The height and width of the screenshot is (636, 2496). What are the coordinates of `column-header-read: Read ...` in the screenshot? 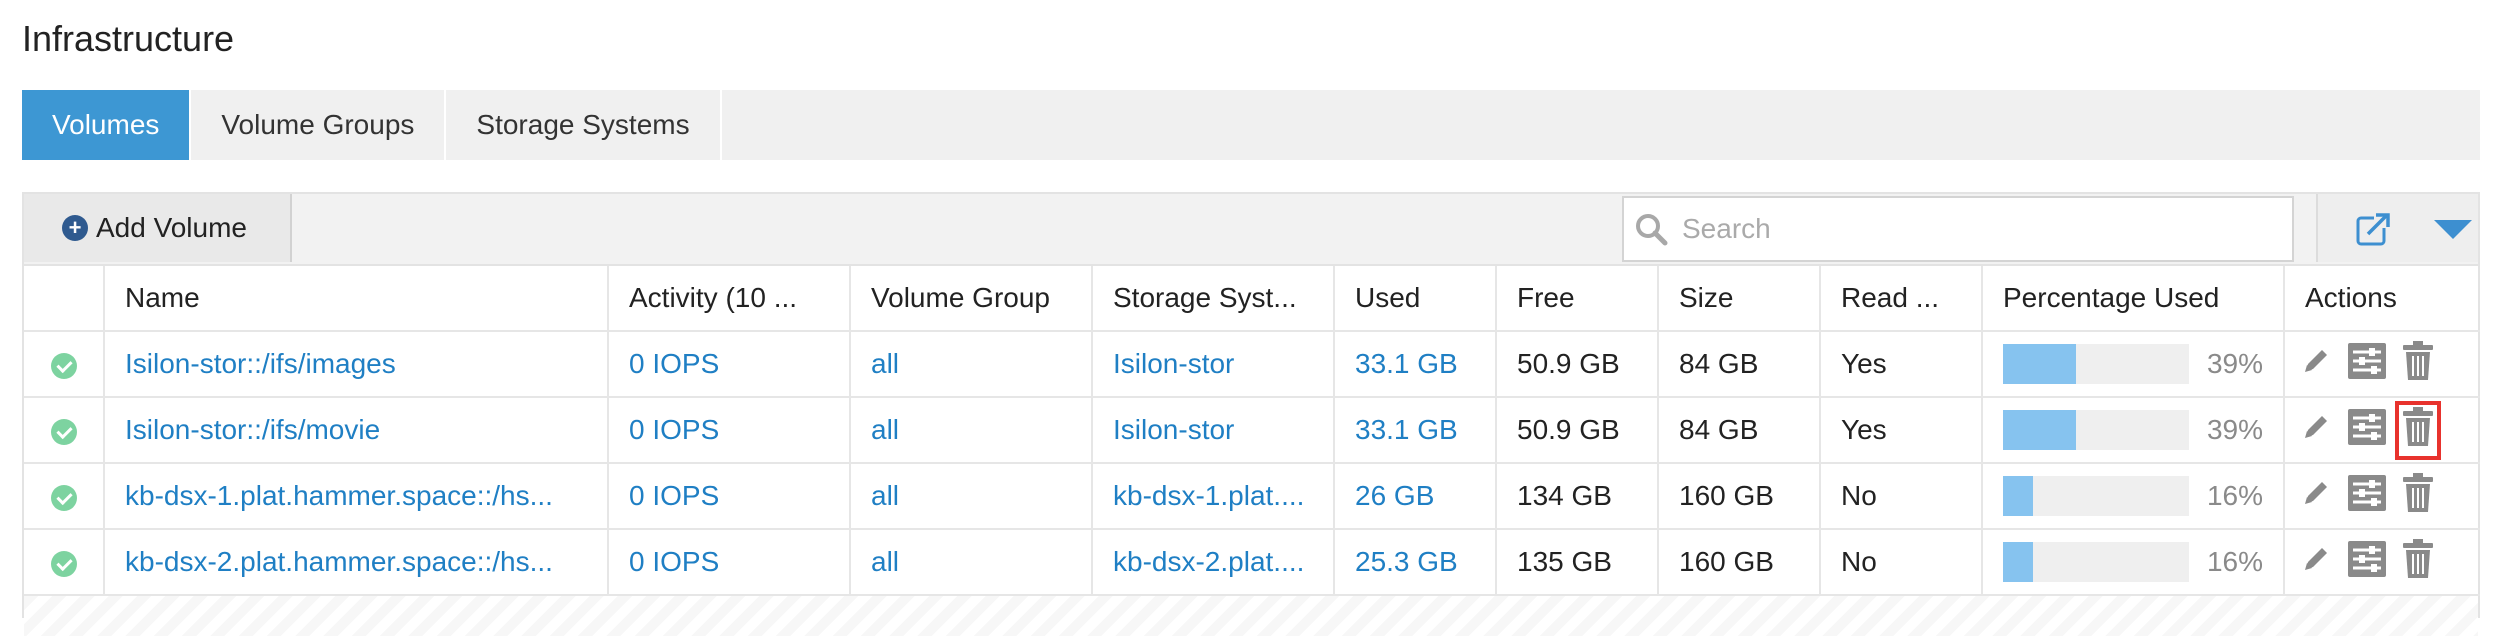 It's located at (1901, 299).